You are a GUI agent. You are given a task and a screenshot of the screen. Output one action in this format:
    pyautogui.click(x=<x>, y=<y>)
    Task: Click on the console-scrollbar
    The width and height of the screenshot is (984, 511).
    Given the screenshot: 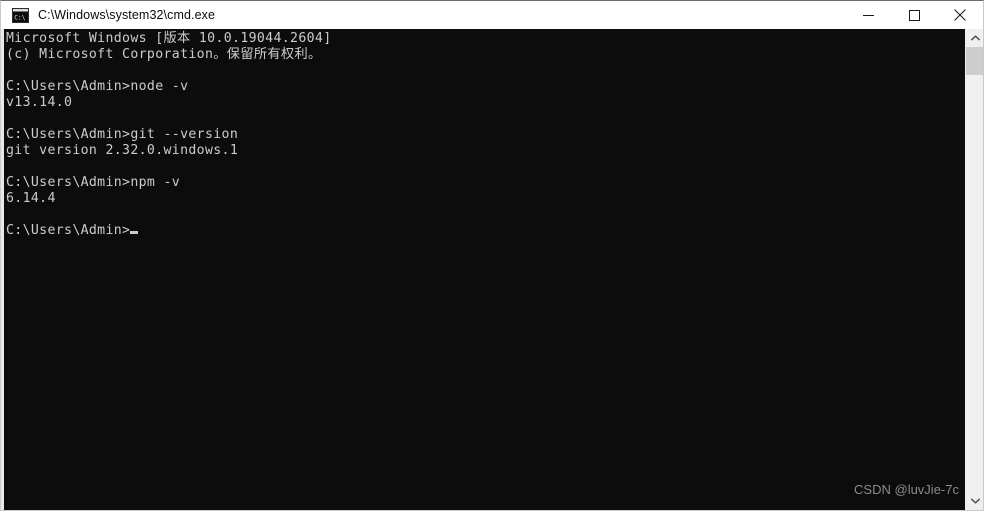 What is the action you would take?
    pyautogui.click(x=974, y=269)
    